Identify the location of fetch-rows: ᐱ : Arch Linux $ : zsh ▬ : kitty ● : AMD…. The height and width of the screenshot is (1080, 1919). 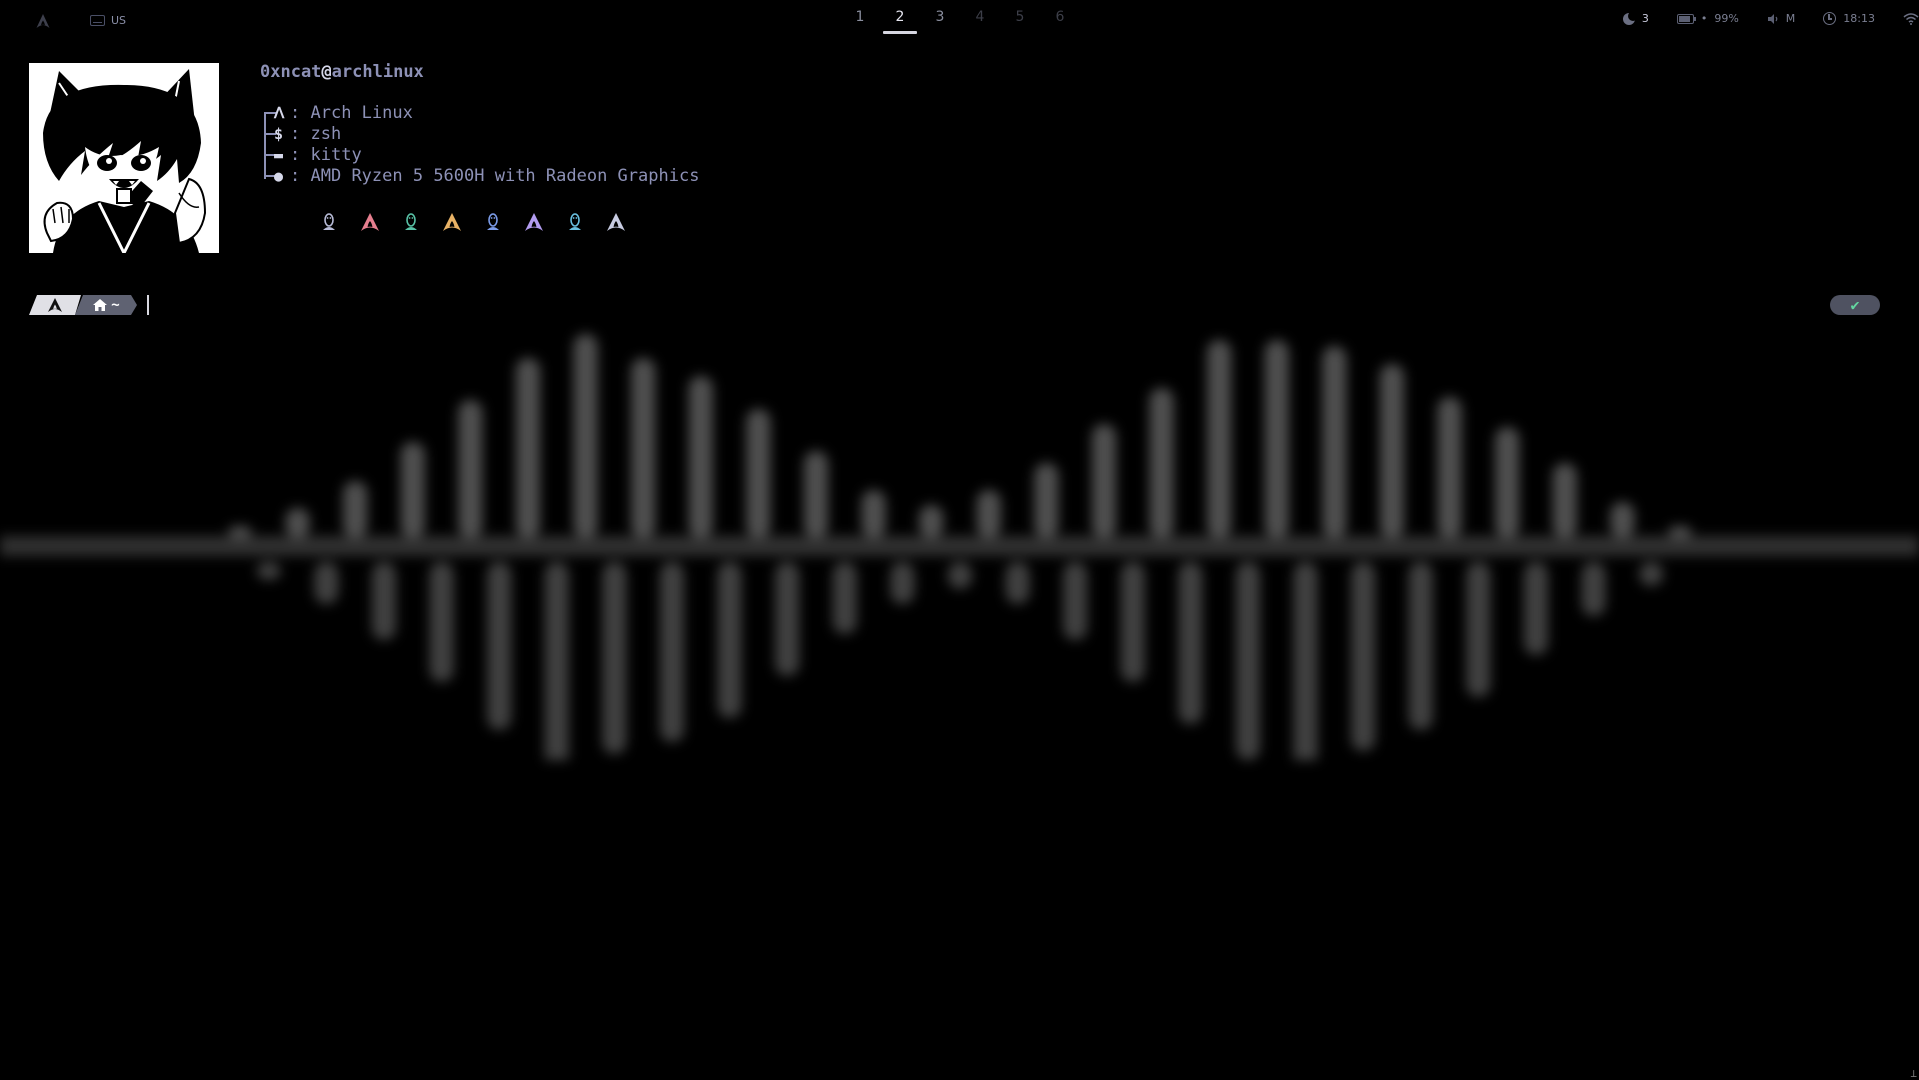
(479, 145).